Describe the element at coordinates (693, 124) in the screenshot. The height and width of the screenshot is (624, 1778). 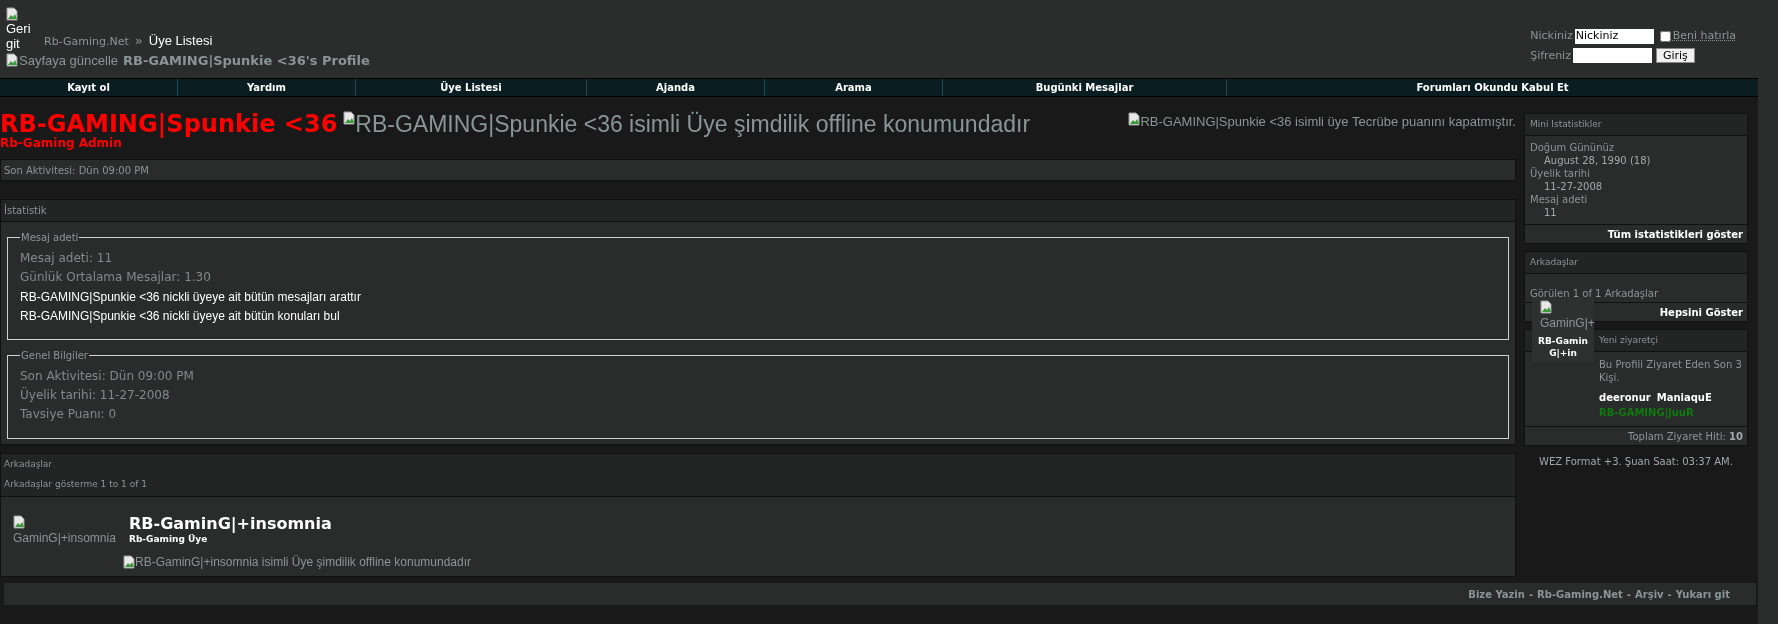
I see `online-status-alt: RB-GAMING|Spunkie <36 isimli Üye şimdilik offline konumundadır` at that location.